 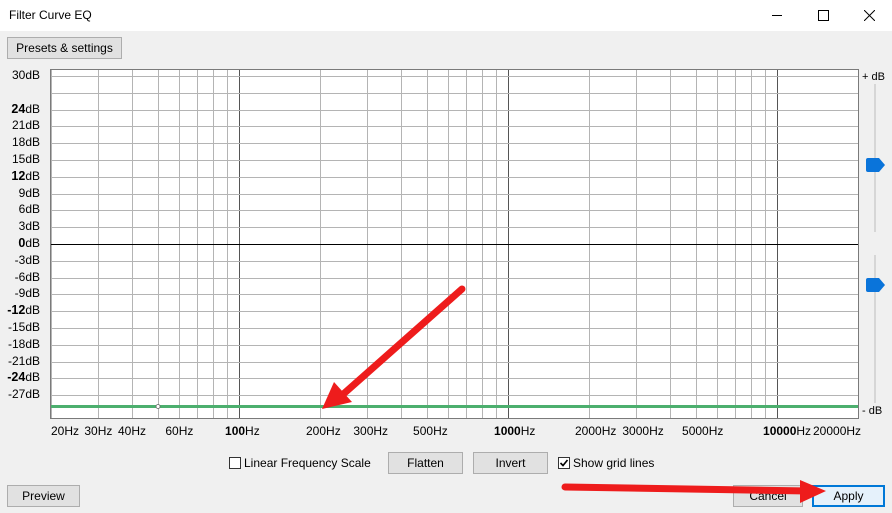 I want to click on x-axis-label: 20000Hz, so click(x=837, y=431).